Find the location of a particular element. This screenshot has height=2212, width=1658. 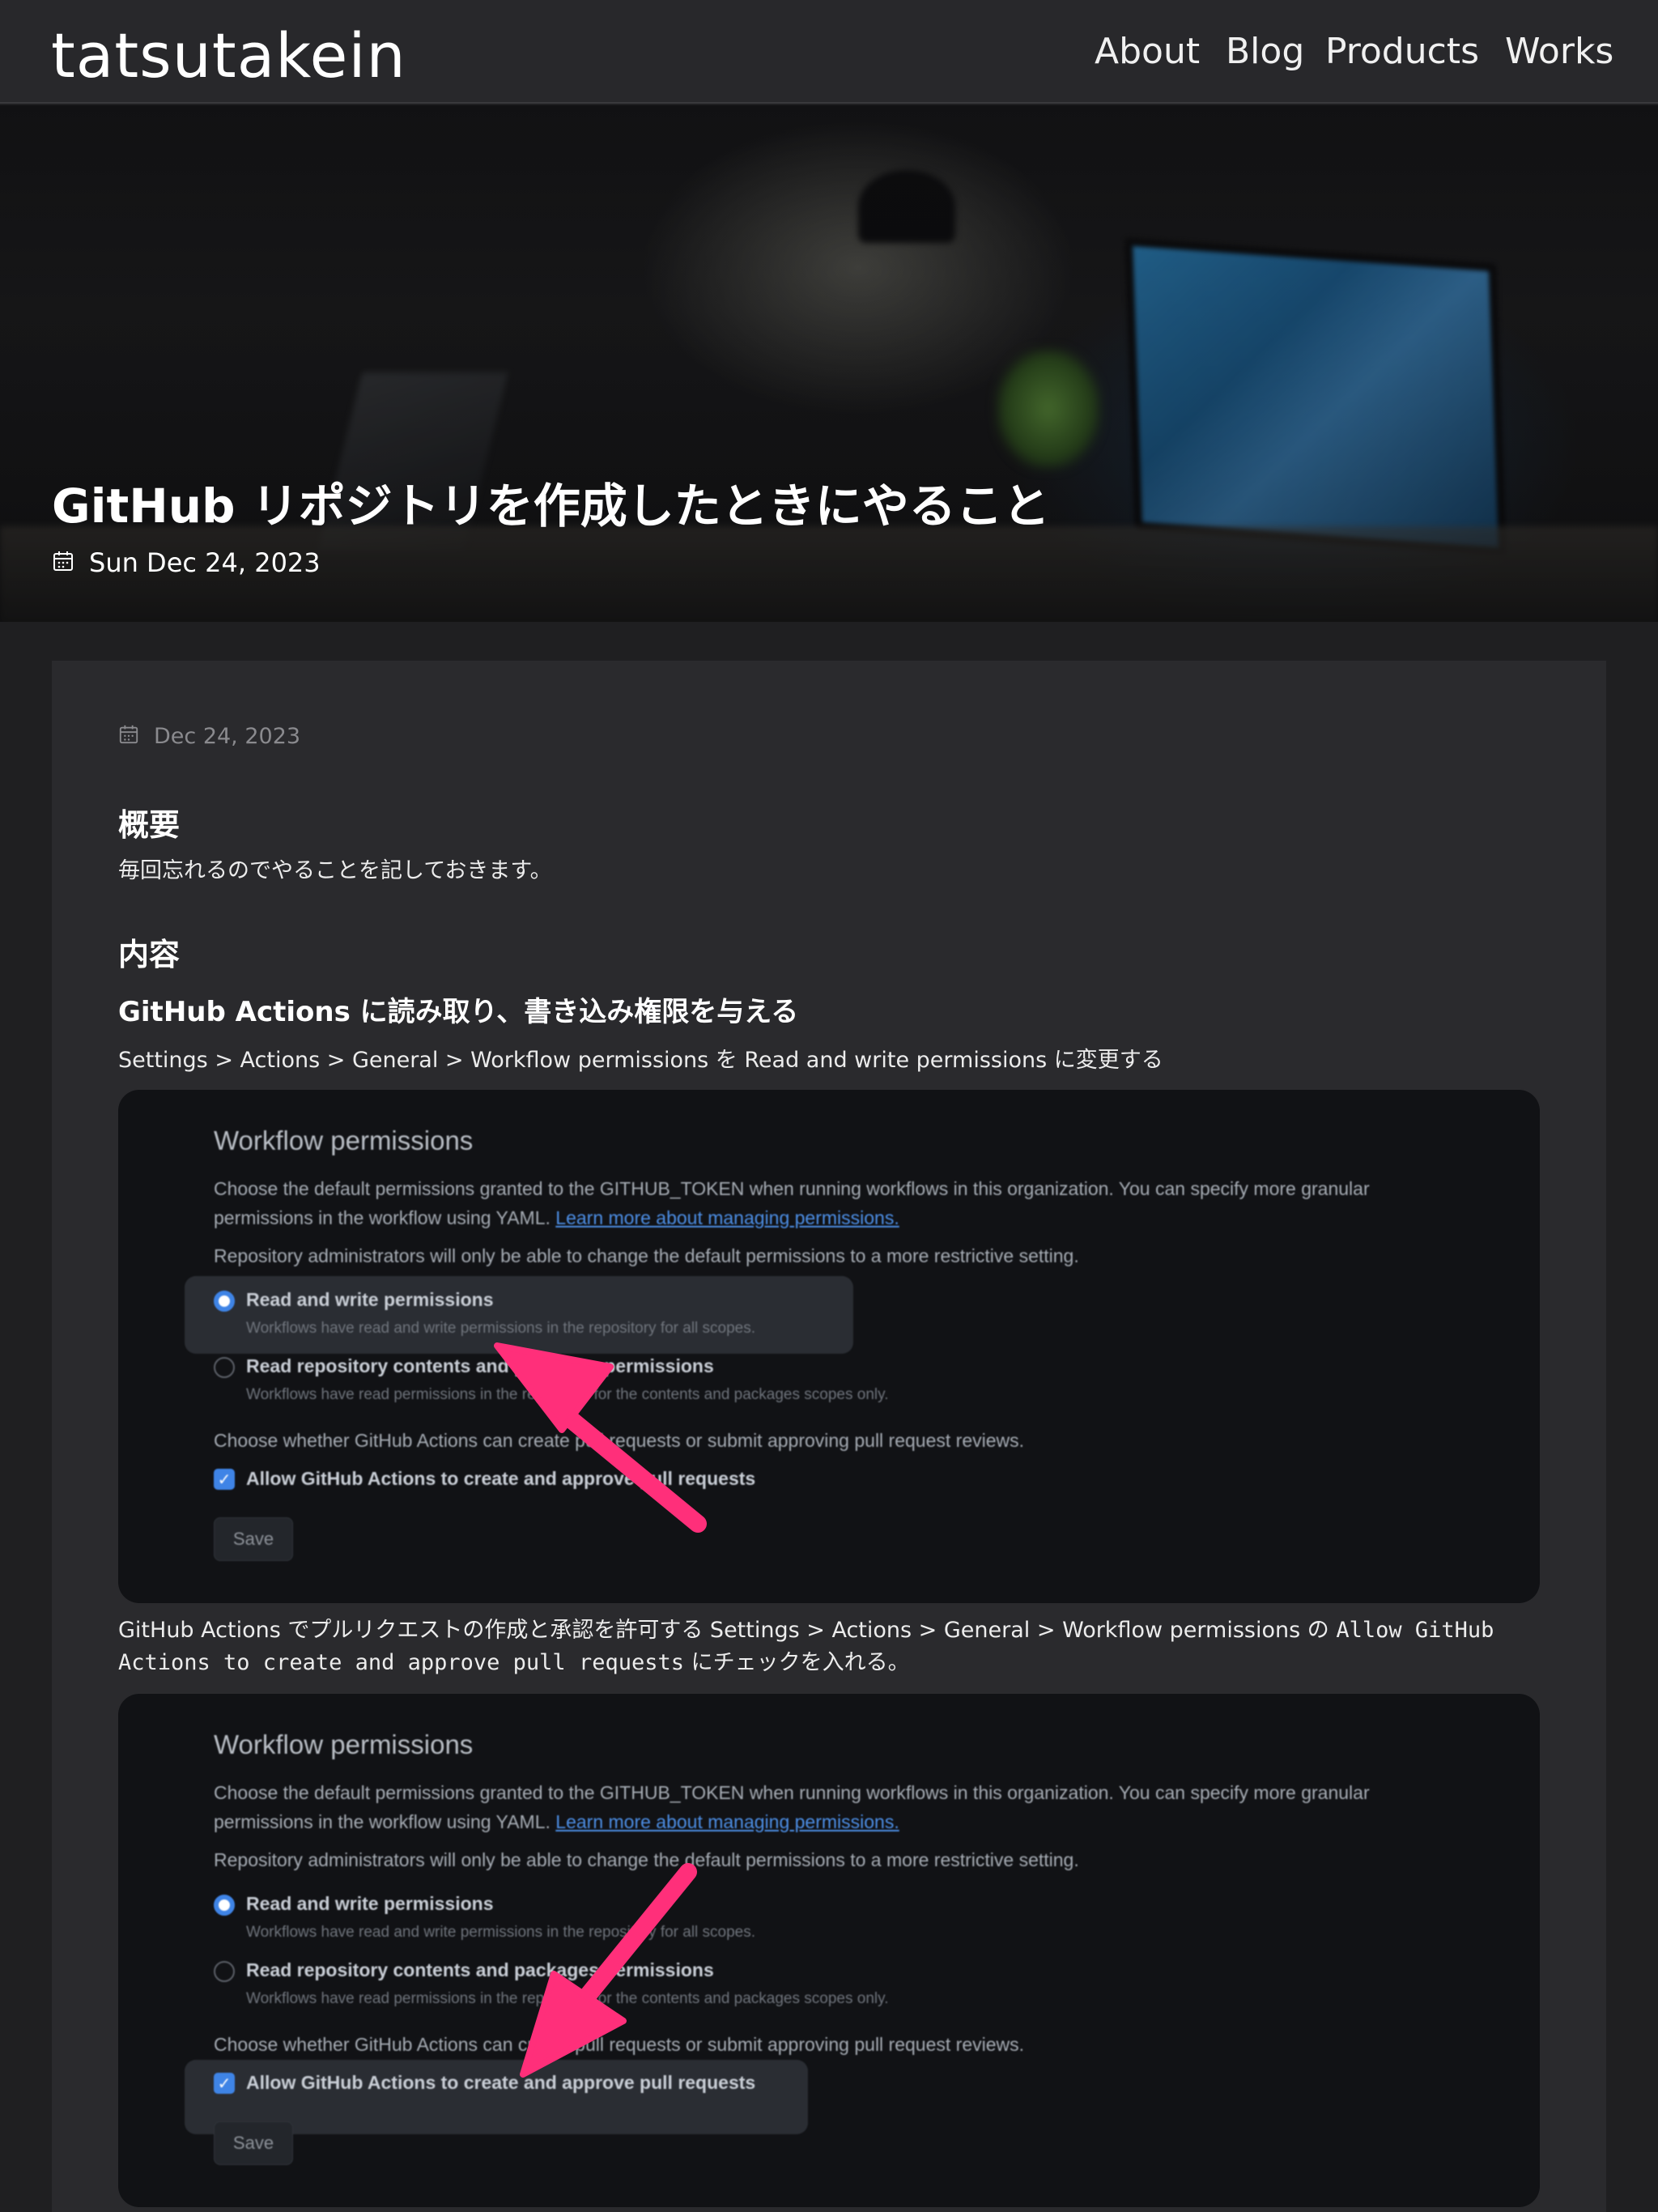

nav-link-blog: Blog is located at coordinates (1265, 52).